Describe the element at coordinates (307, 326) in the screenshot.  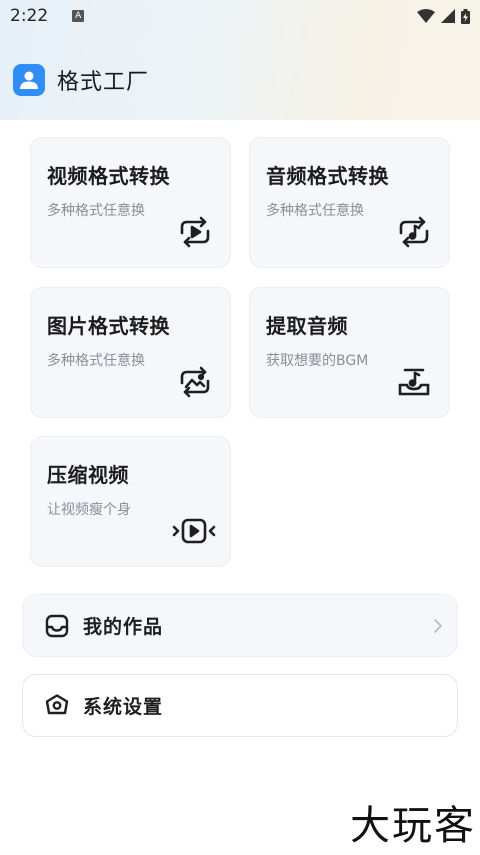
I see `card-title: 提取音频` at that location.